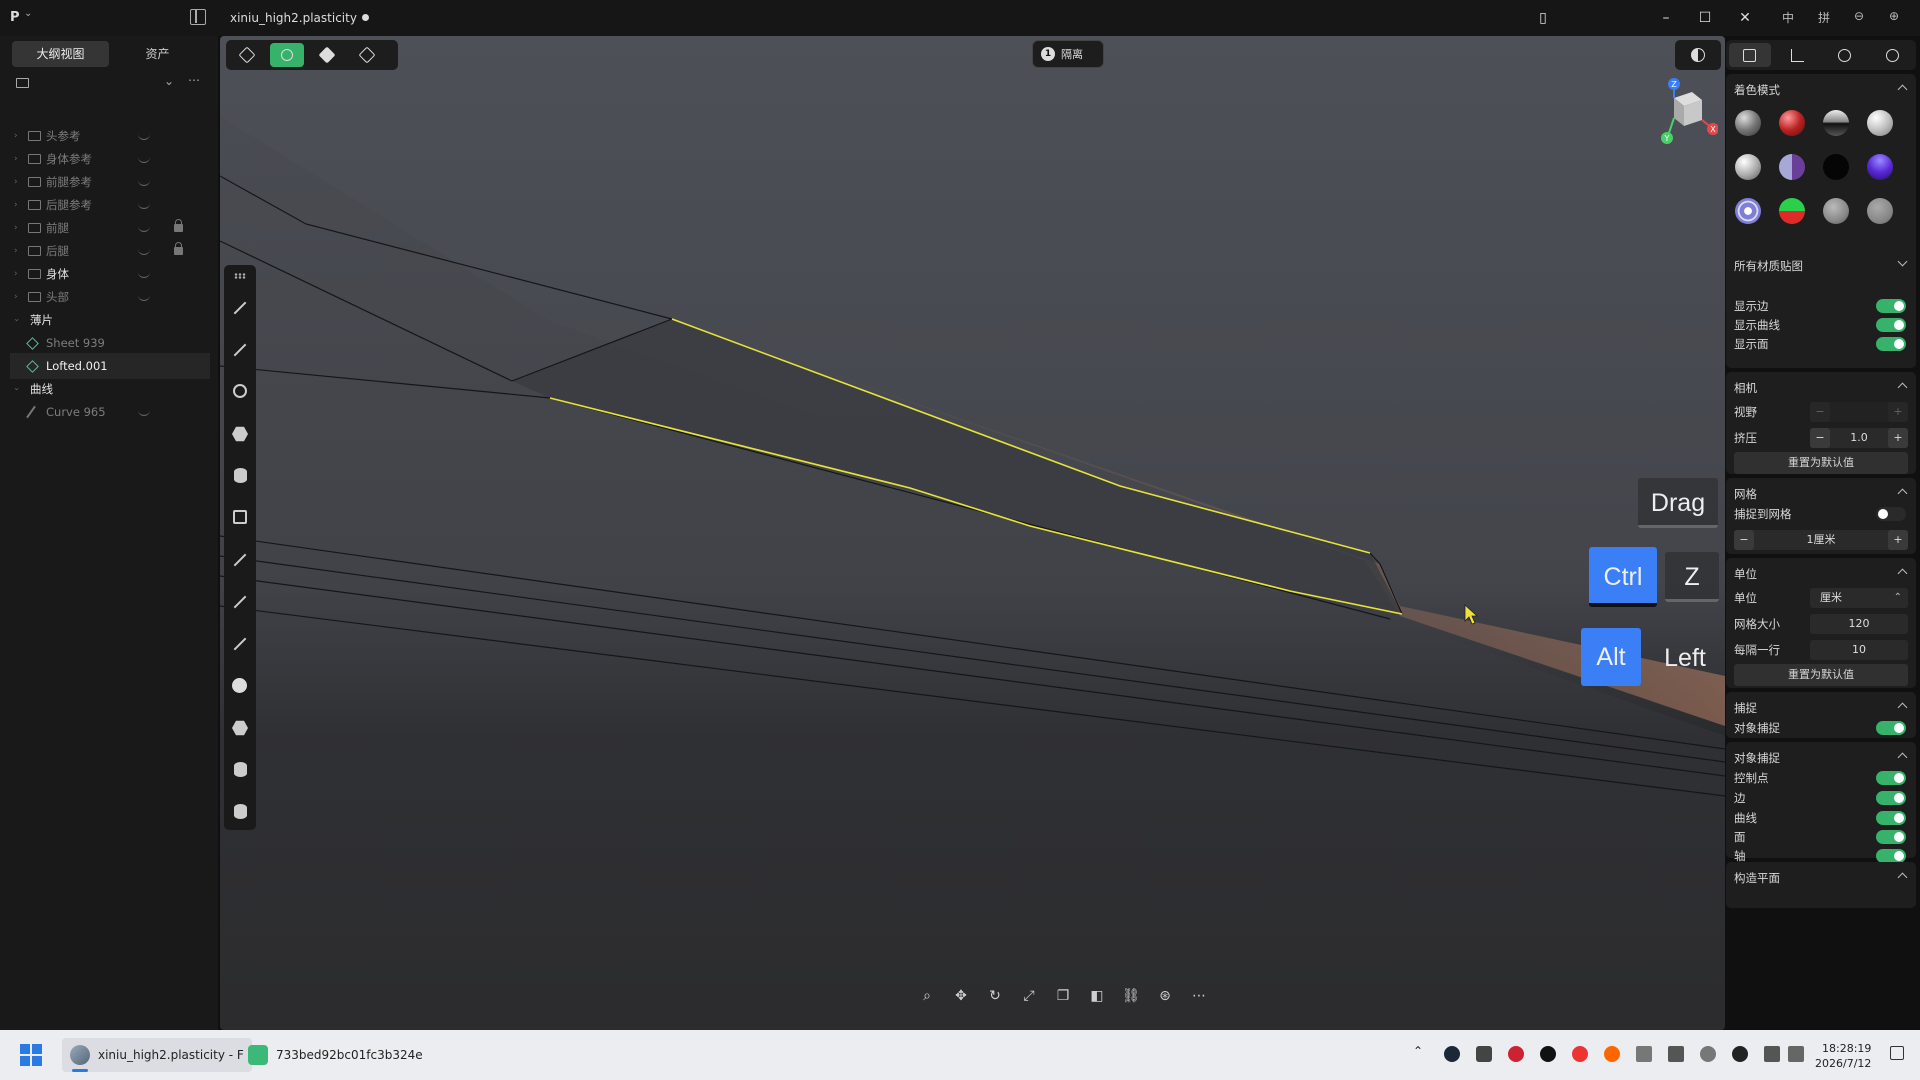 Image resolution: width=1920 pixels, height=1080 pixels. What do you see at coordinates (1902, 877) in the screenshot?
I see `collapse-construction-plane-icon` at bounding box center [1902, 877].